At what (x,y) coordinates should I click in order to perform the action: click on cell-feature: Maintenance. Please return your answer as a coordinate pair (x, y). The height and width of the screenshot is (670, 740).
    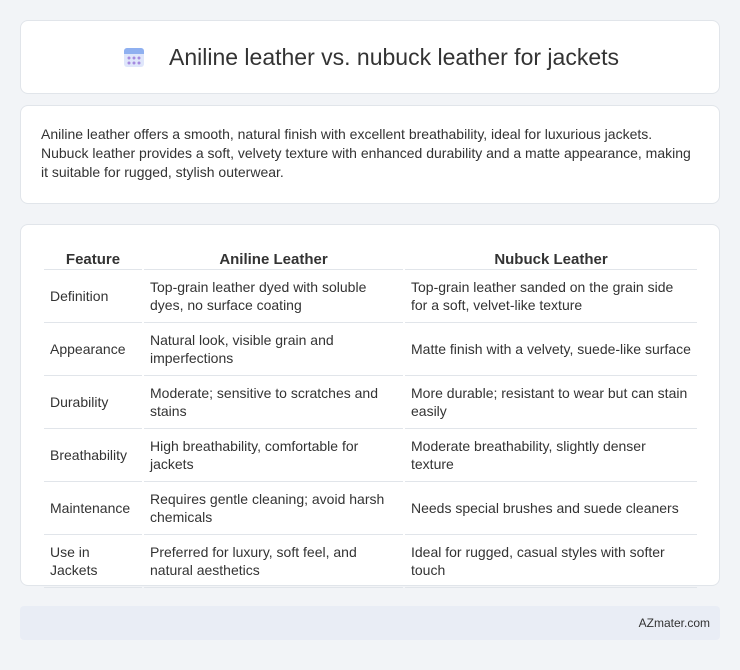
    Looking at the image, I should click on (93, 508).